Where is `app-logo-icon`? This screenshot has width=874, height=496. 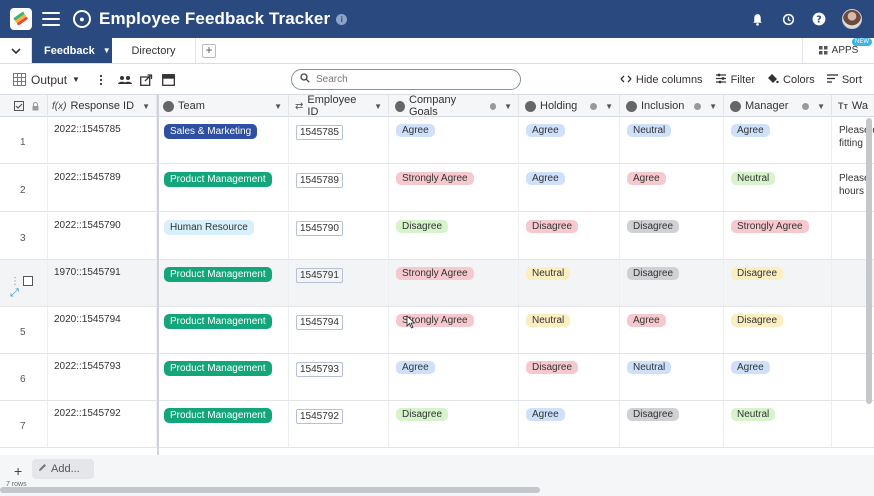
app-logo-icon is located at coordinates (21, 19).